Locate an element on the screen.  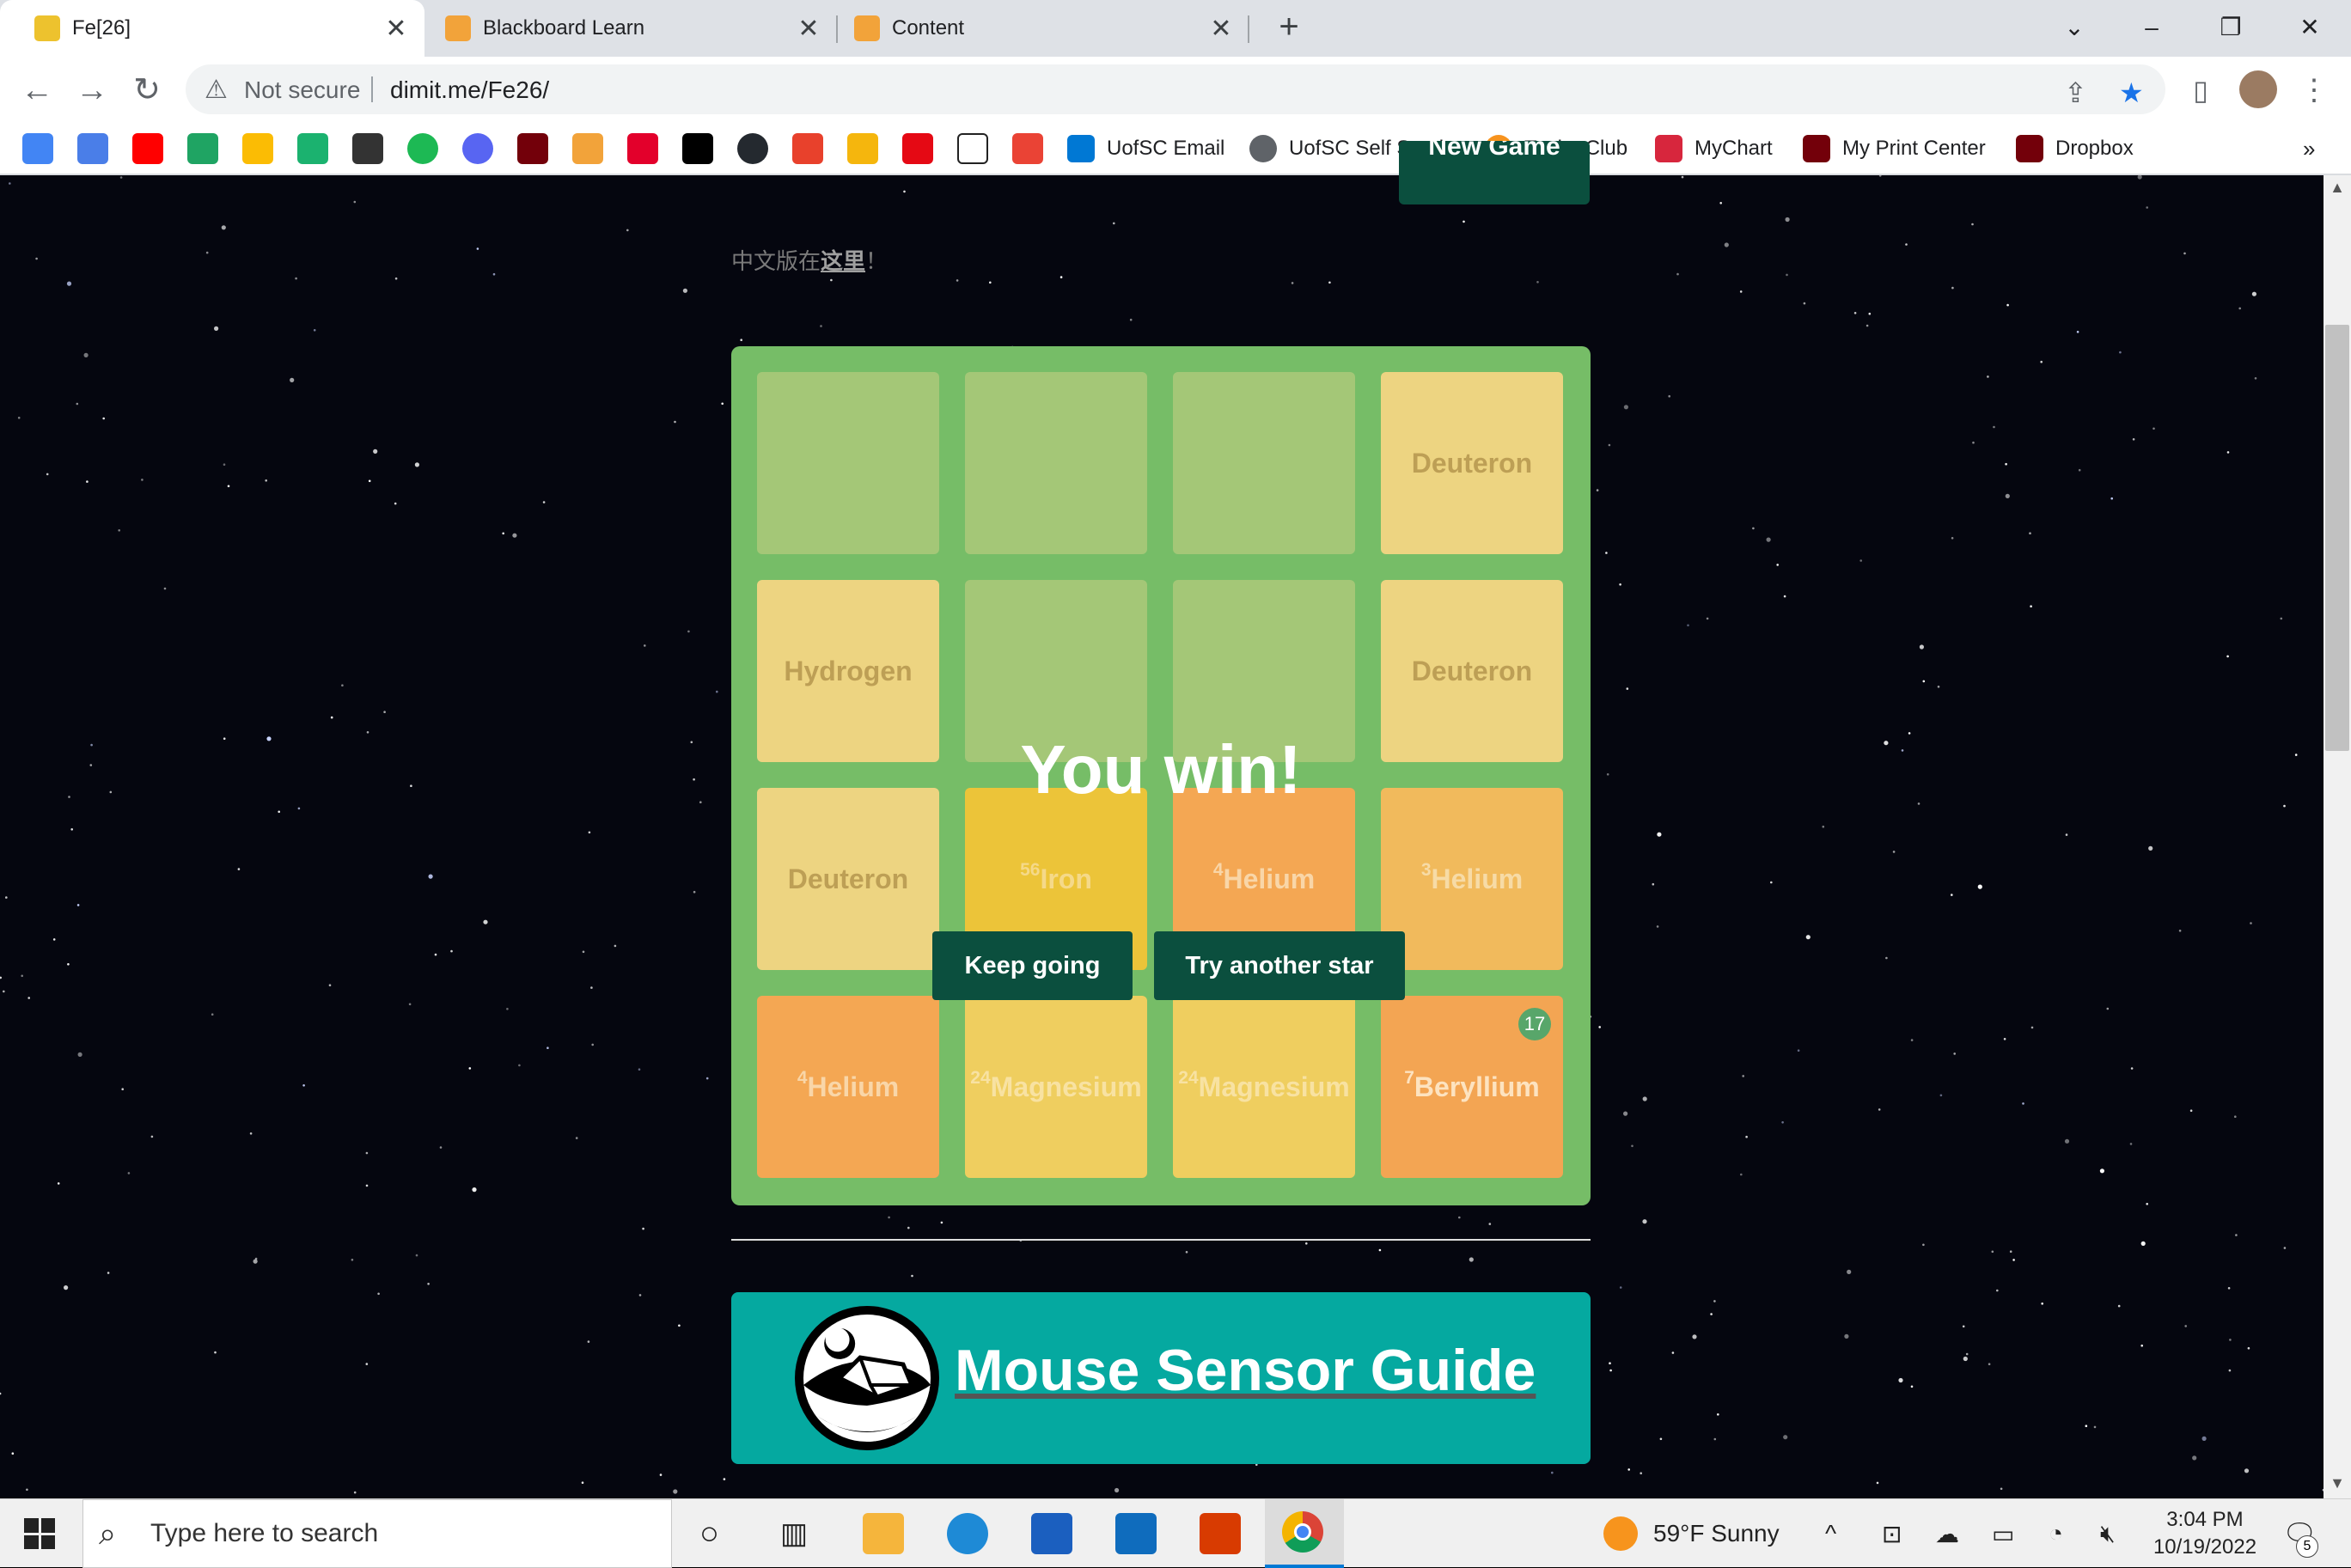
microsoft-store-icon is located at coordinates (1051, 1533).